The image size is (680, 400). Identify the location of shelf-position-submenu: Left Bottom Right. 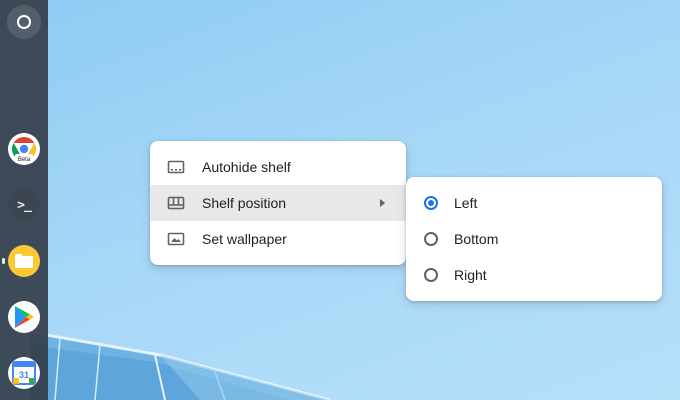
(534, 239).